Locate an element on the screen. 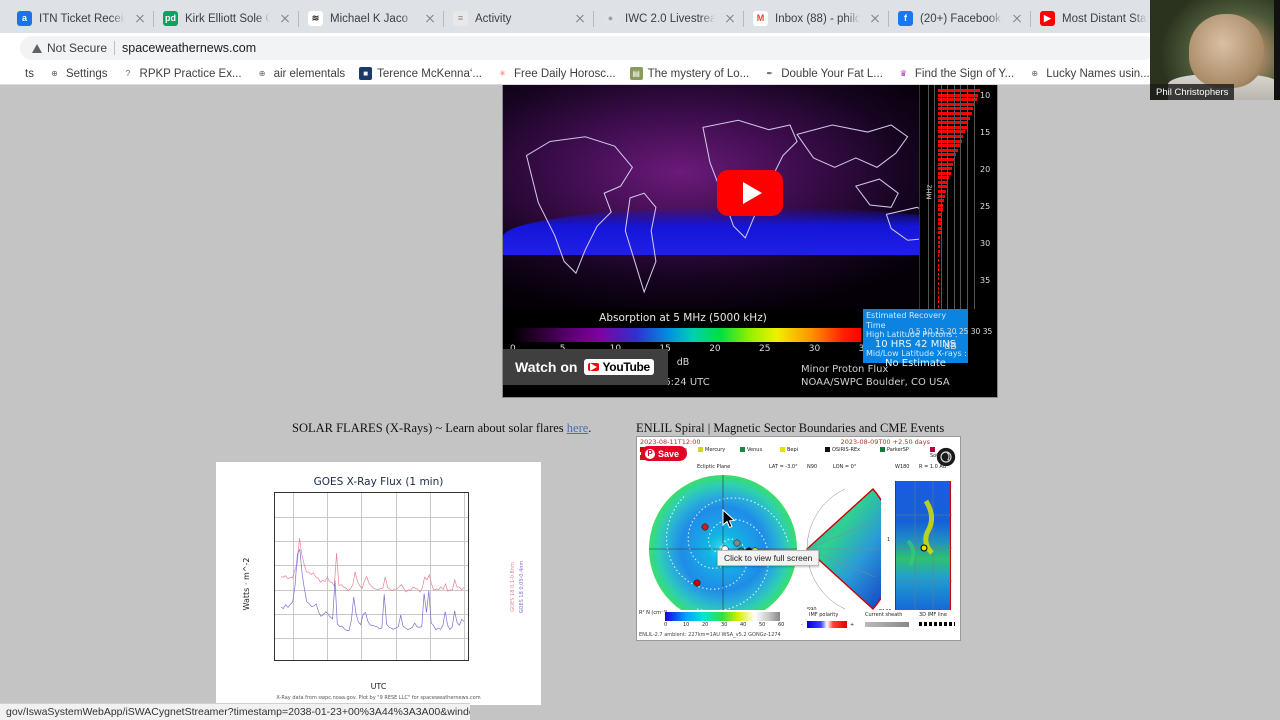  security-status: Not Secure is located at coordinates (69, 48).